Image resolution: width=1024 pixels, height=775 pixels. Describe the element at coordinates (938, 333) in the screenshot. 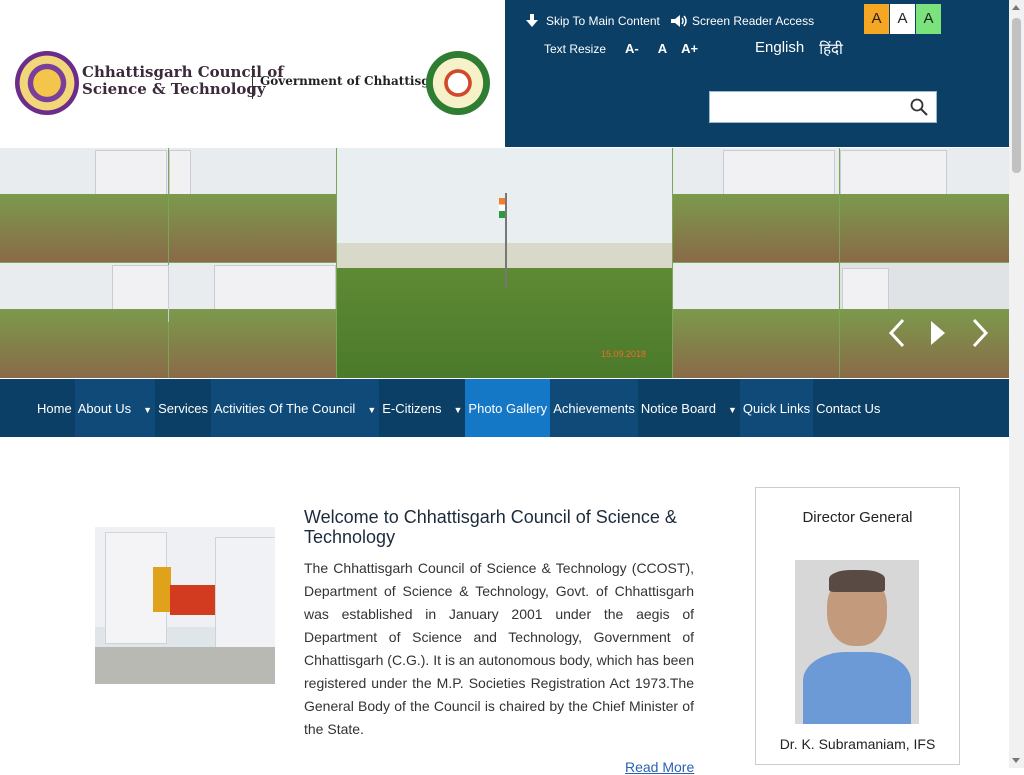

I see `slider-play-icon` at that location.